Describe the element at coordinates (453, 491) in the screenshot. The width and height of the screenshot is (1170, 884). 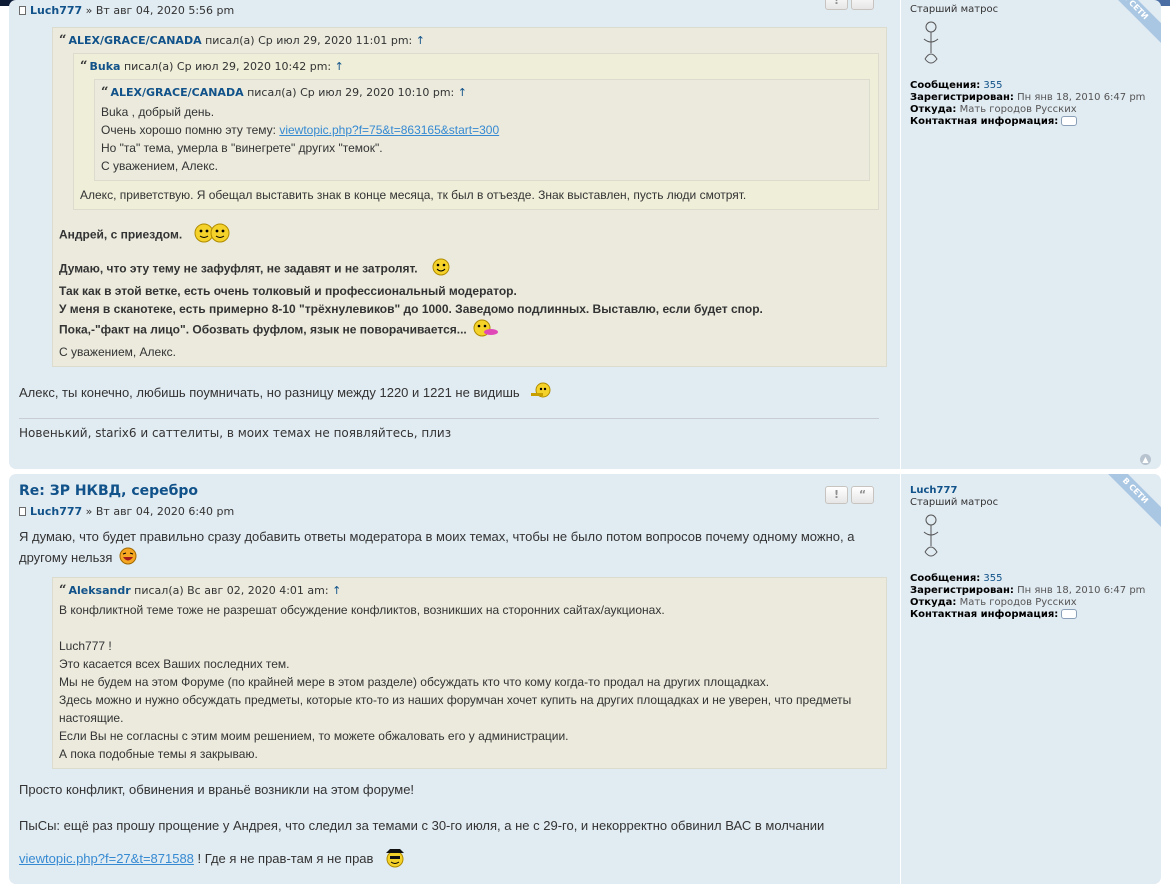
I see `post-title: Re: ЗР НКВД, серебро` at that location.